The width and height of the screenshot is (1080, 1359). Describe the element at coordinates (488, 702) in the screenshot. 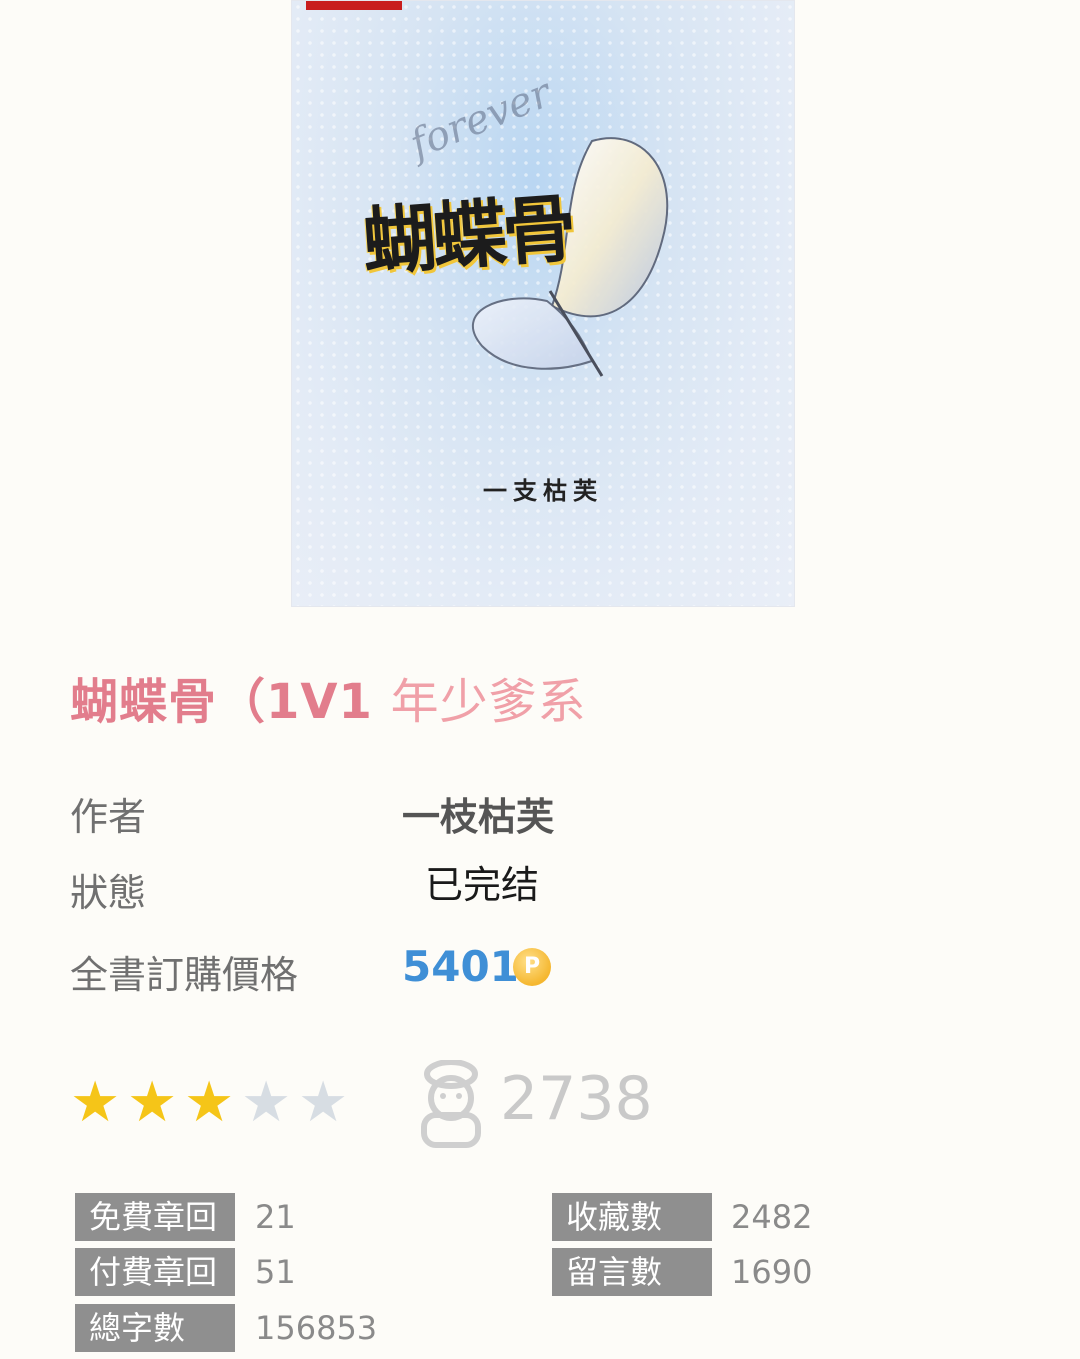

I see `book-title-tail: 年少爹系` at that location.